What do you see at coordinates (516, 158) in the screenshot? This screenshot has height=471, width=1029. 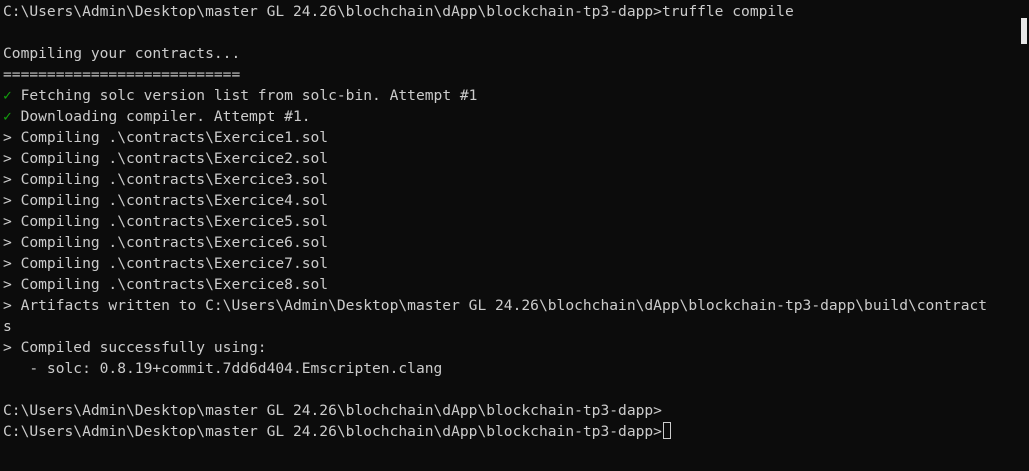 I see `terminal-line: > Compiling .\contracts\Exercice2.sol` at bounding box center [516, 158].